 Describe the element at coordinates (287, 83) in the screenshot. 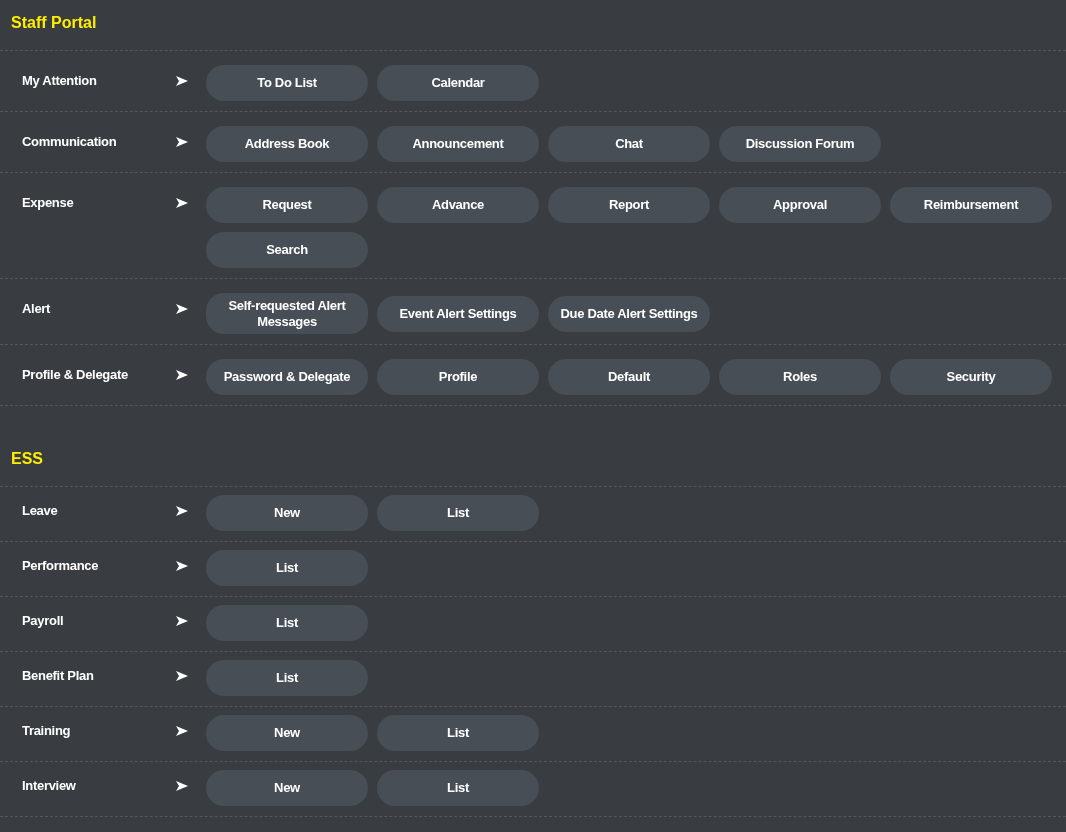

I see `menu-button: To Do List` at that location.